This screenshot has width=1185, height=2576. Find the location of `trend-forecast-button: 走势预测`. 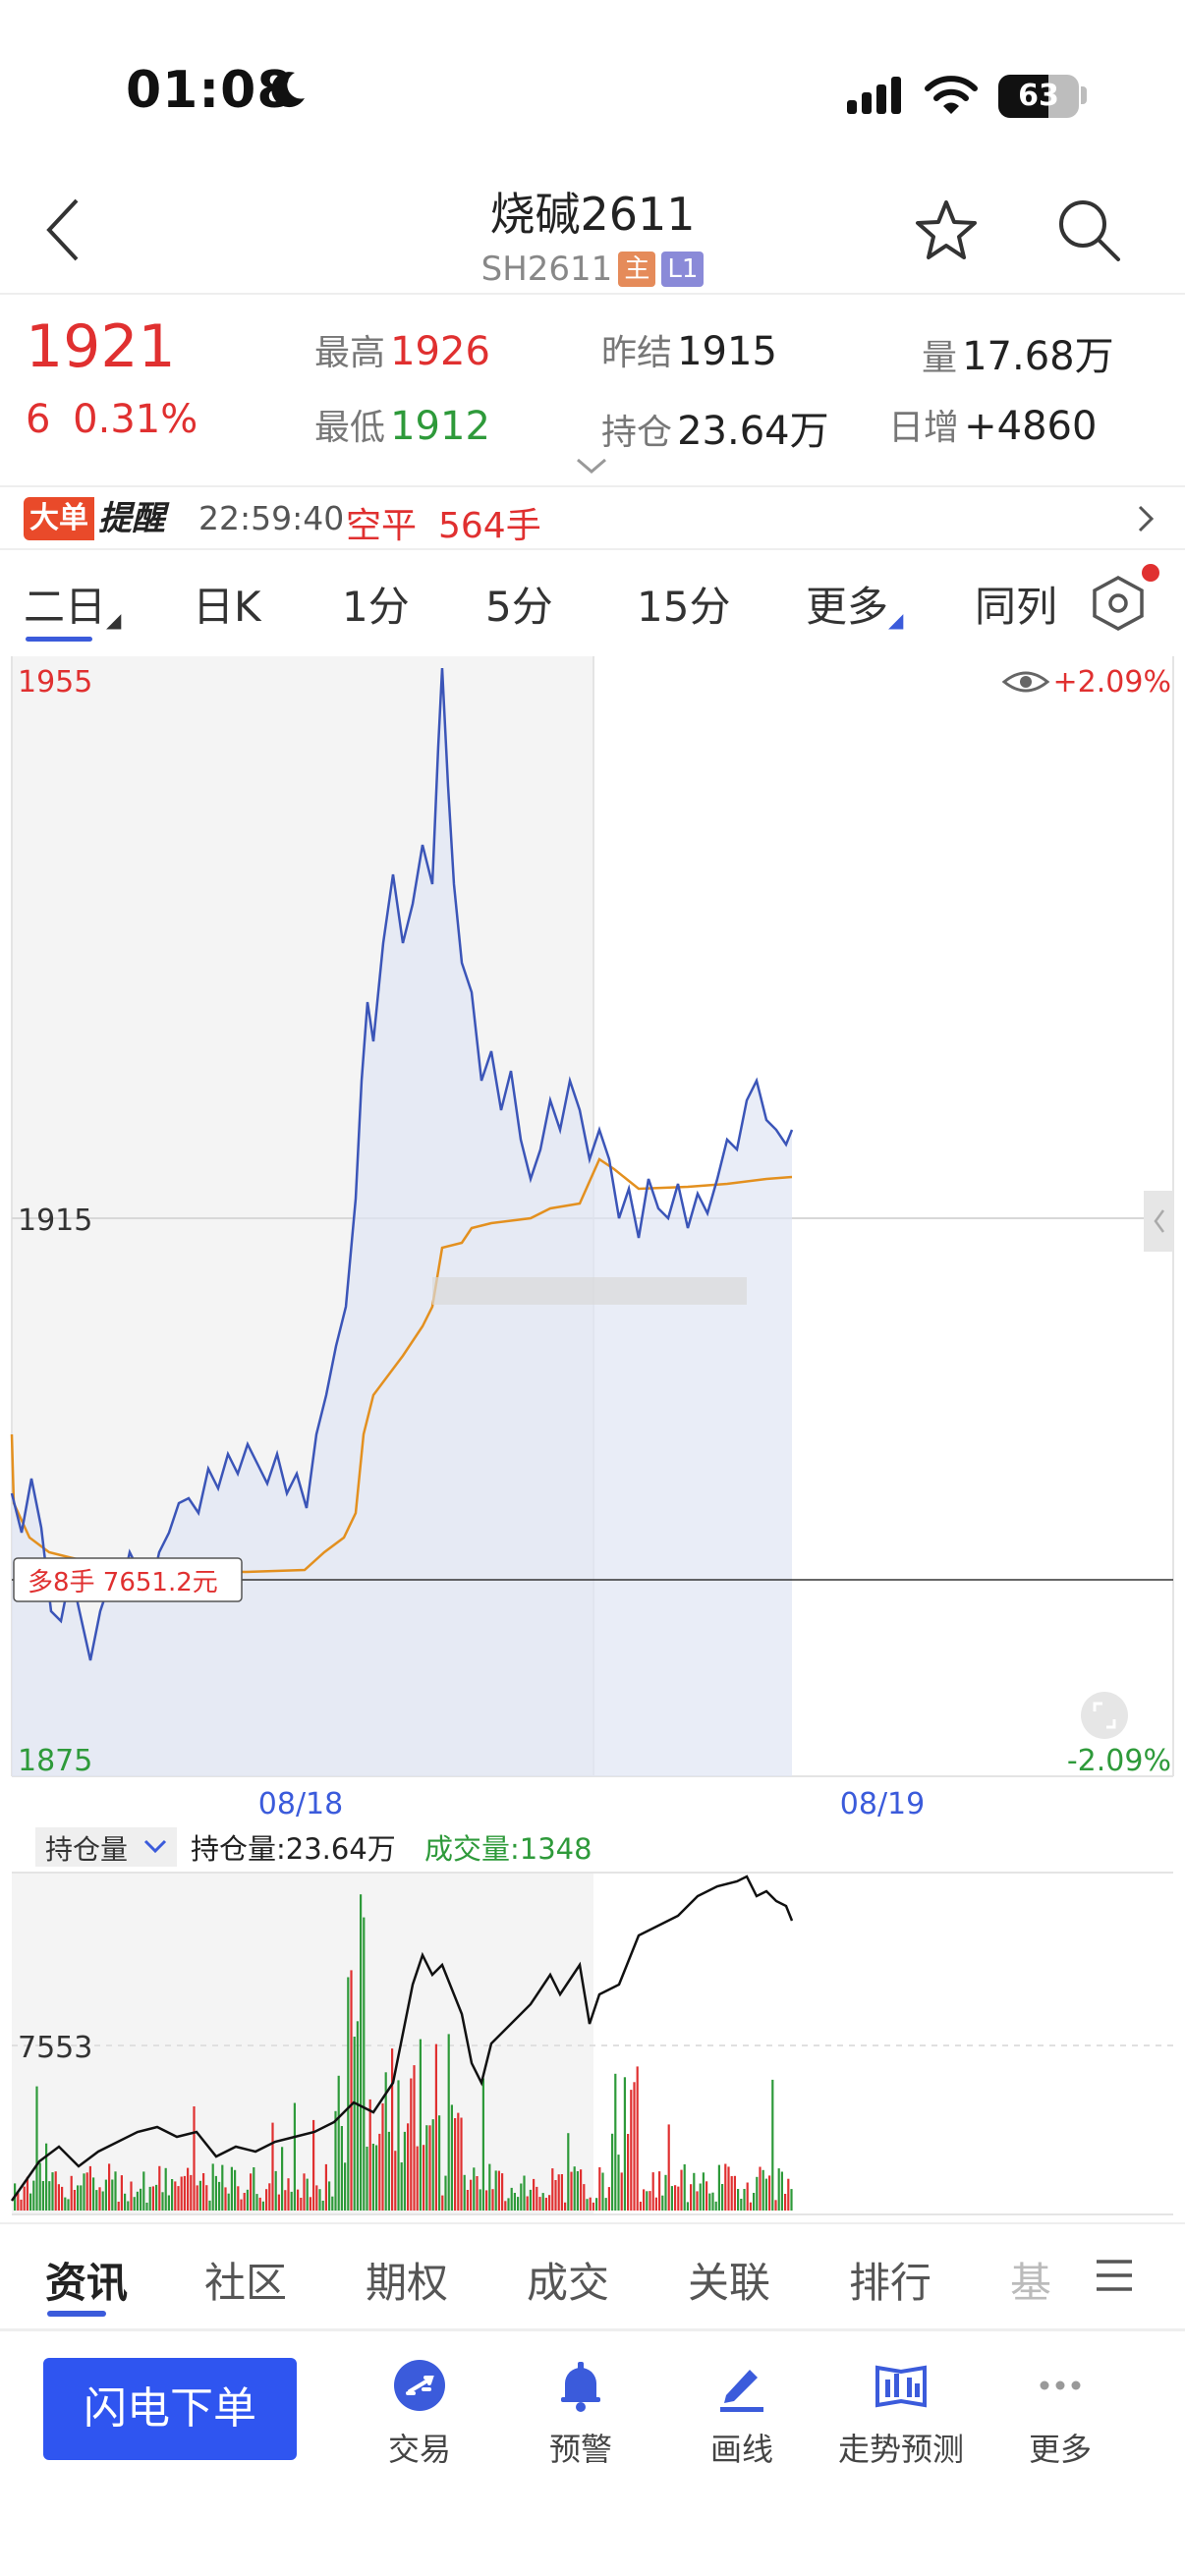

trend-forecast-button: 走势预测 is located at coordinates (902, 2413).